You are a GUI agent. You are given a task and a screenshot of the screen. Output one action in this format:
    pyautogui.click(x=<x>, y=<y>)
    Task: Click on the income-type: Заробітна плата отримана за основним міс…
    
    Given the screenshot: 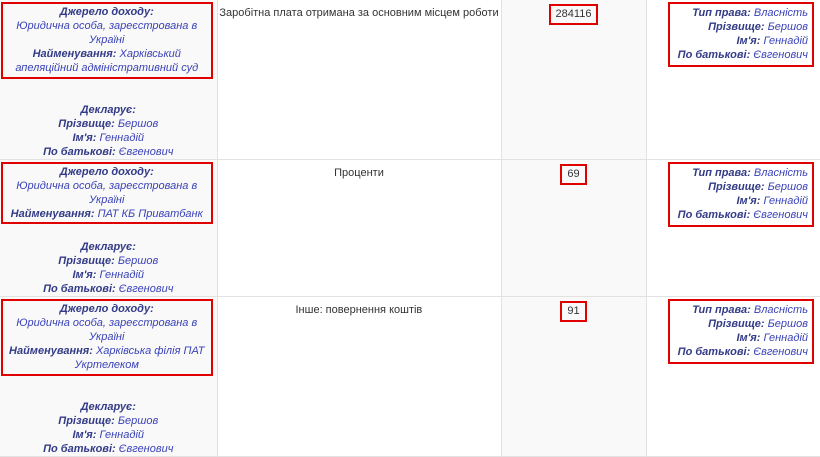 What is the action you would take?
    pyautogui.click(x=359, y=13)
    